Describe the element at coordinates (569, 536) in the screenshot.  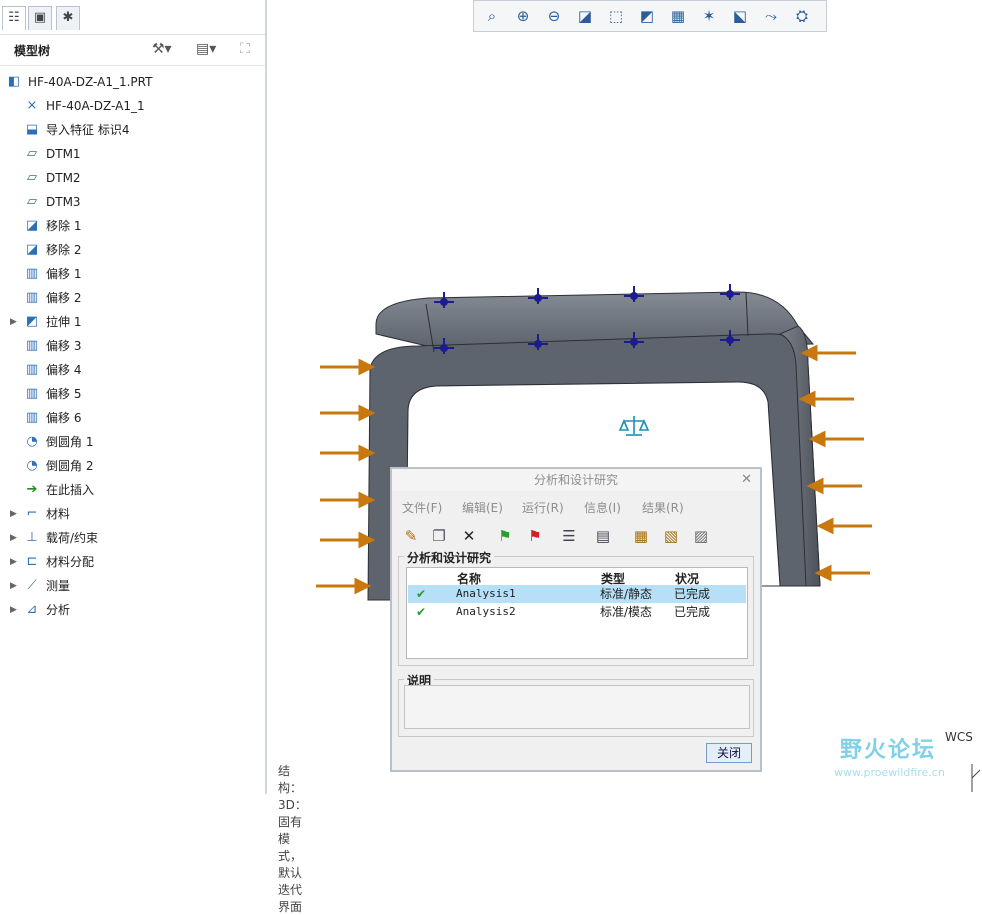
I see `status-list-icon: ☰` at that location.